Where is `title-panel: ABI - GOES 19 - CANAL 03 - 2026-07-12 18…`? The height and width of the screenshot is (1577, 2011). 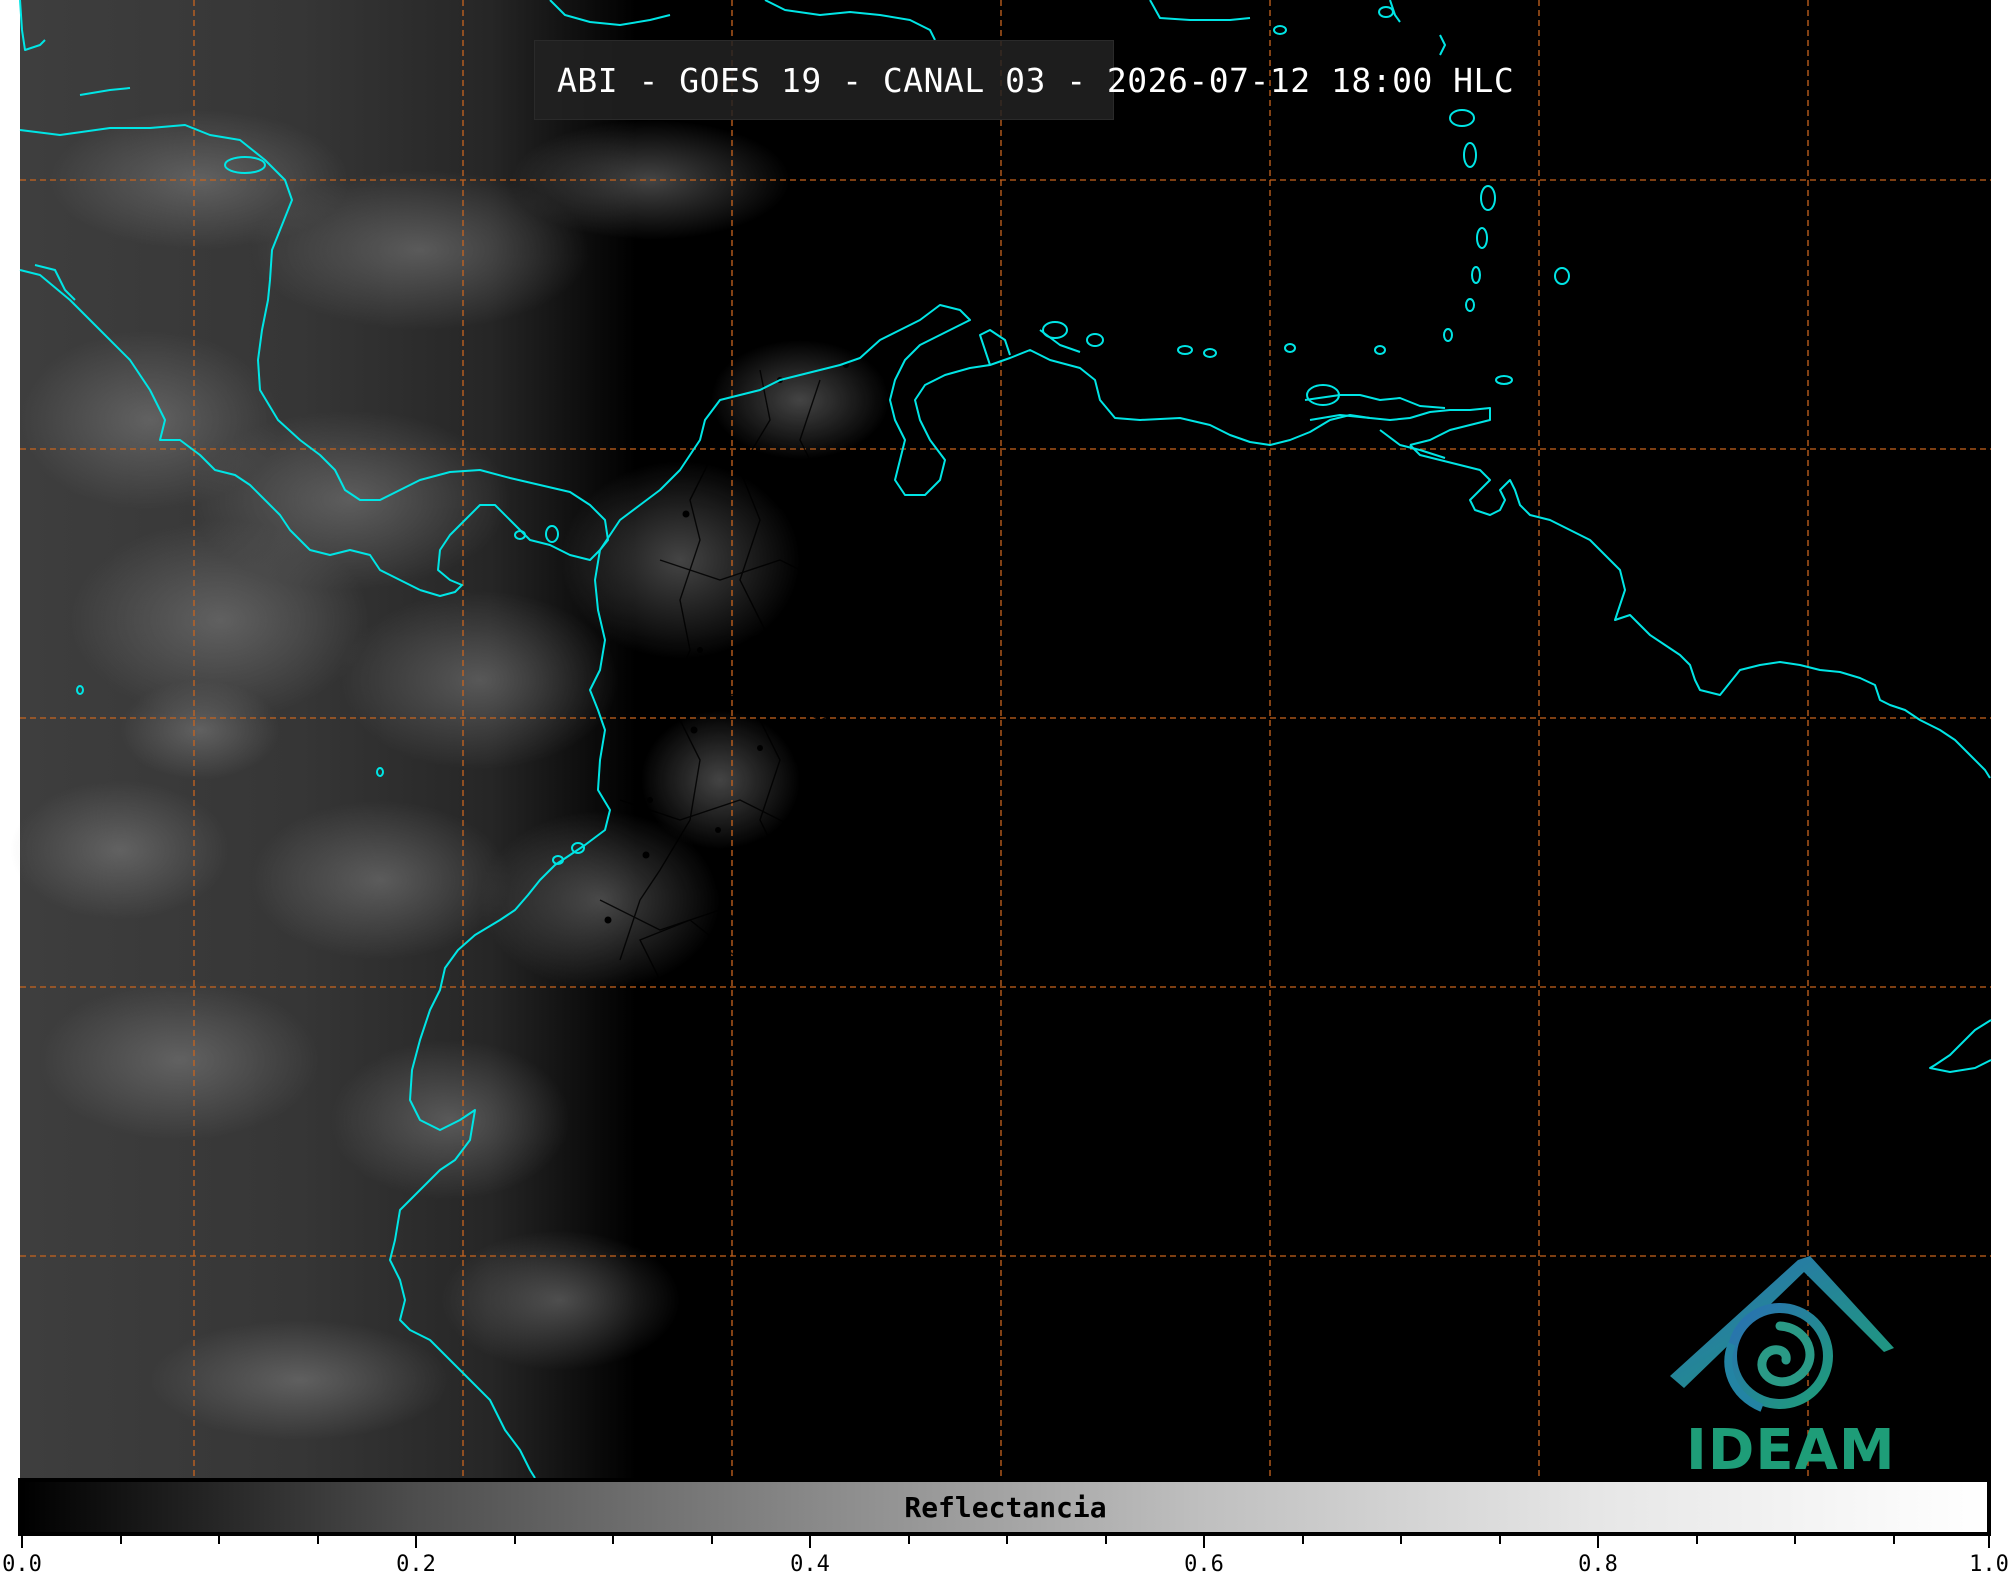
title-panel: ABI - GOES 19 - CANAL 03 - 2026-07-12 18… is located at coordinates (1024, 80).